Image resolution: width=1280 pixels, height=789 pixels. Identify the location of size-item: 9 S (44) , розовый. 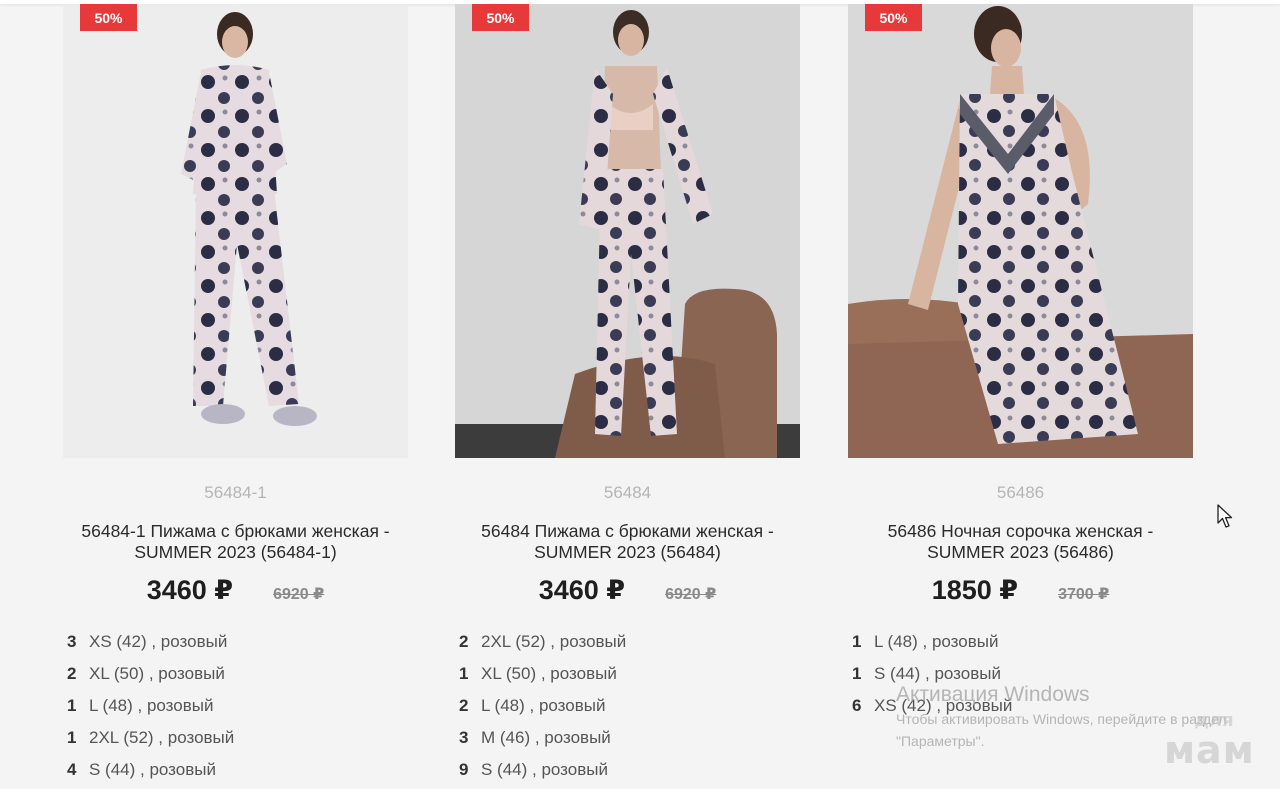
(542, 773).